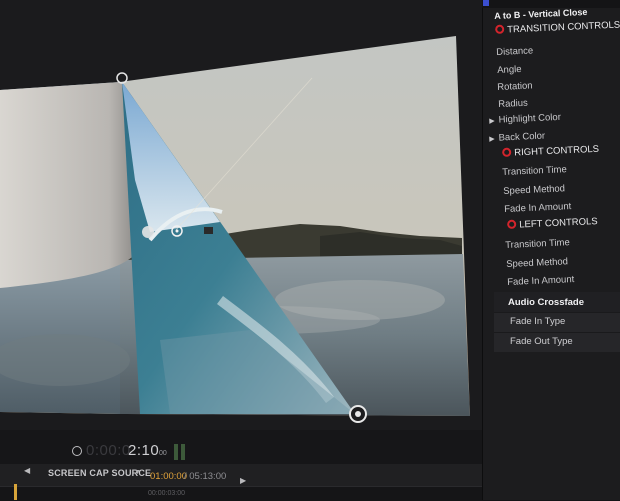 This screenshot has height=501, width=620. Describe the element at coordinates (522, 137) in the screenshot. I see `param-label: Back Color` at that location.